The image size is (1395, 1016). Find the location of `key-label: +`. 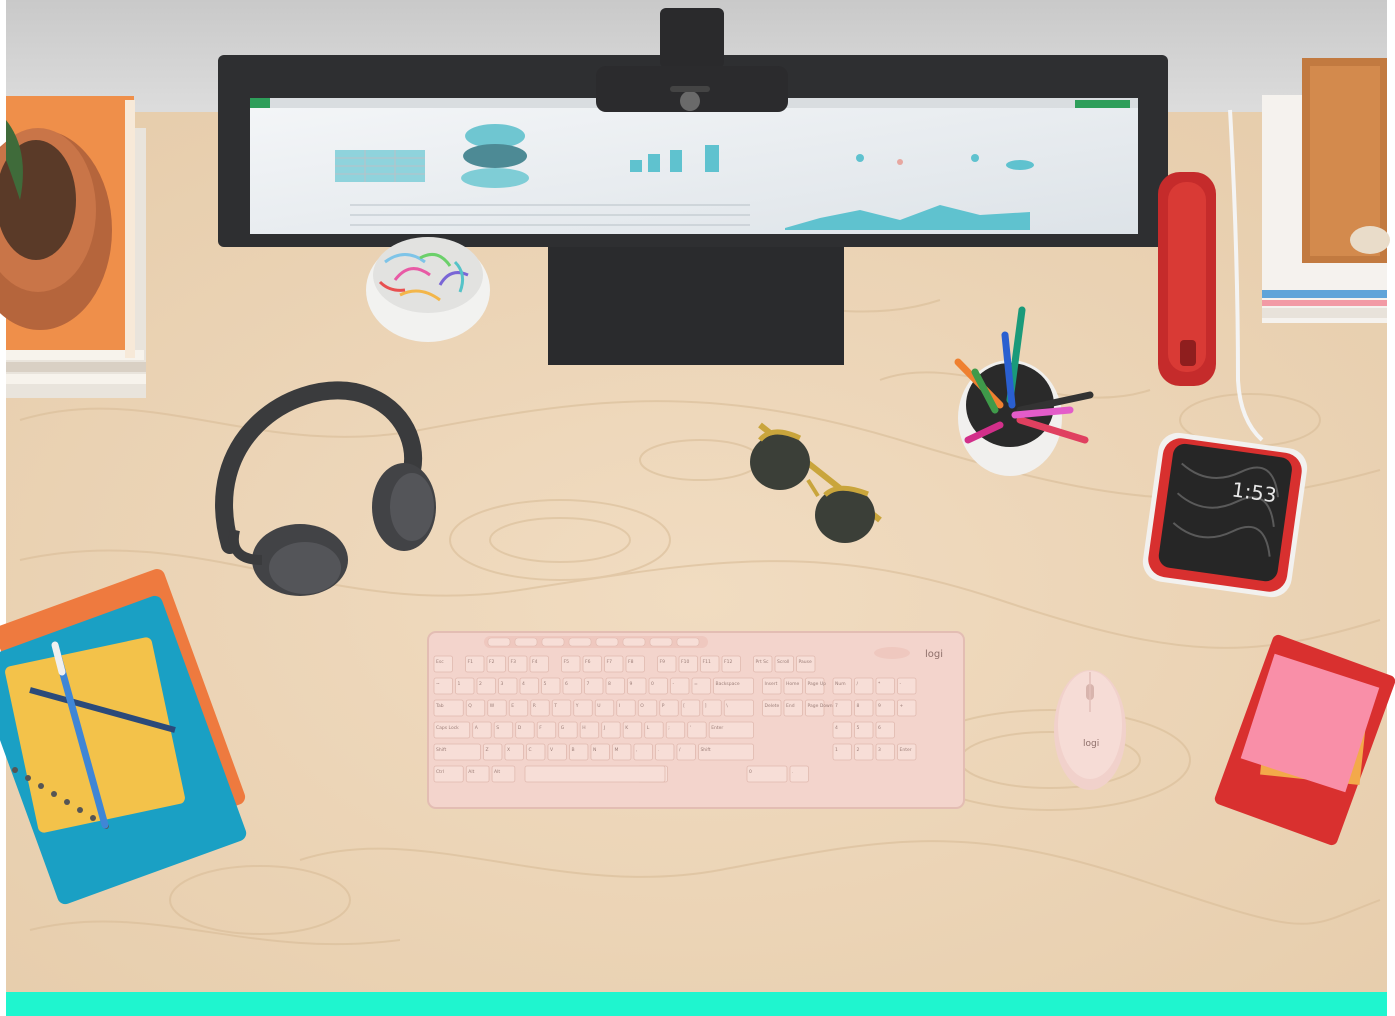

key-label: + is located at coordinates (902, 706).